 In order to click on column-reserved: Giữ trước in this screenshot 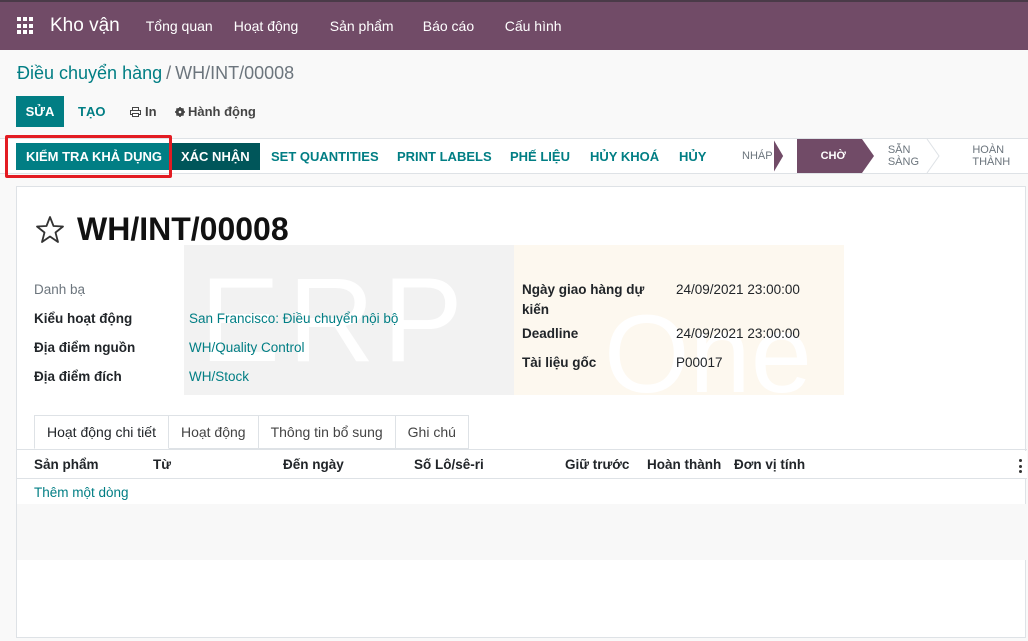, I will do `click(597, 464)`.